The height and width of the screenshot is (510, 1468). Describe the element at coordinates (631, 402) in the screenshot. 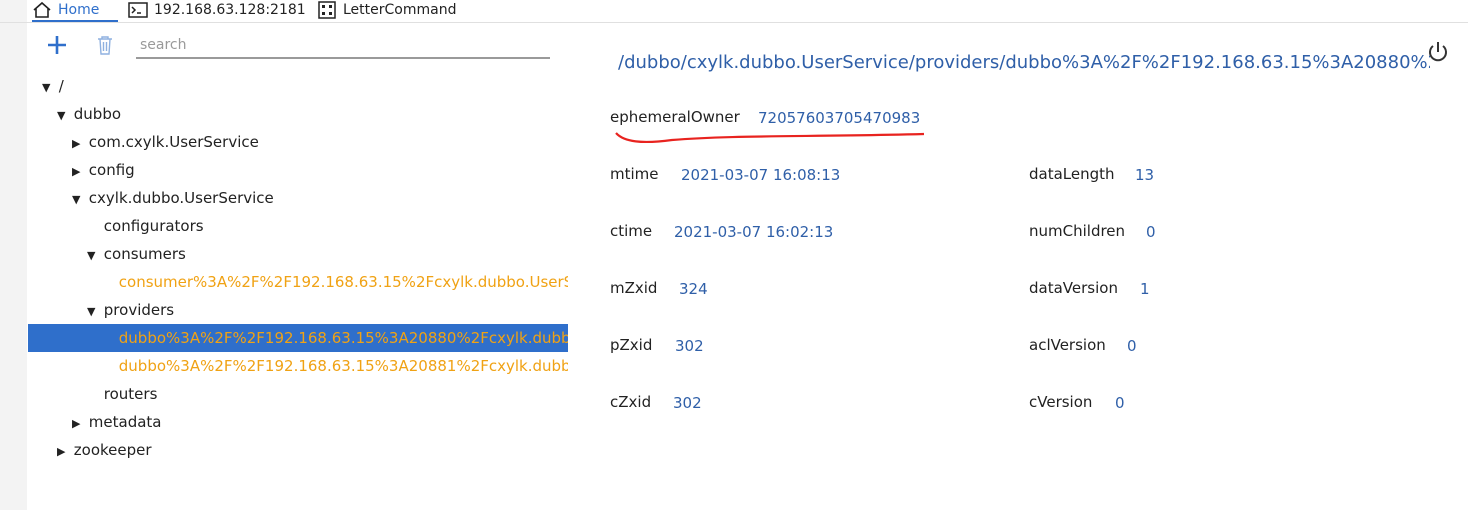

I see `stat-label-czxid: cZxid` at that location.